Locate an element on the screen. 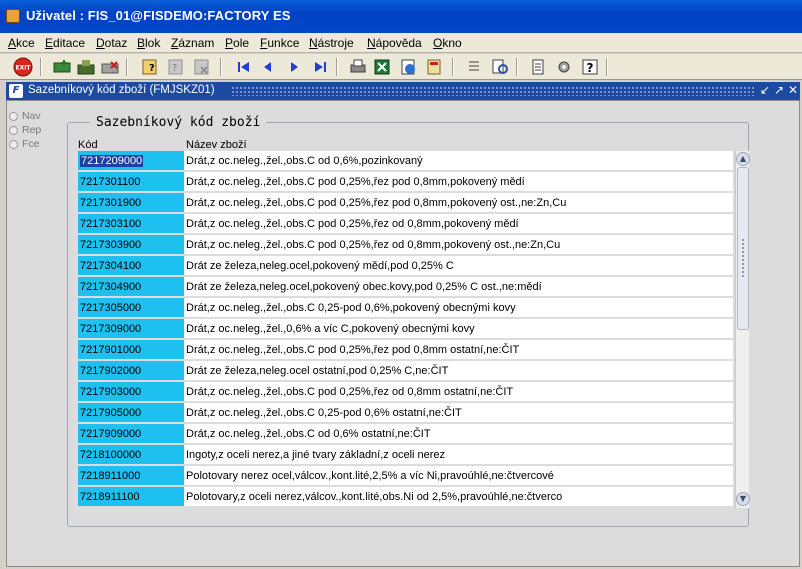 Image resolution: width=802 pixels, height=569 pixels. menu-item-3: Blok is located at coordinates (148, 43).